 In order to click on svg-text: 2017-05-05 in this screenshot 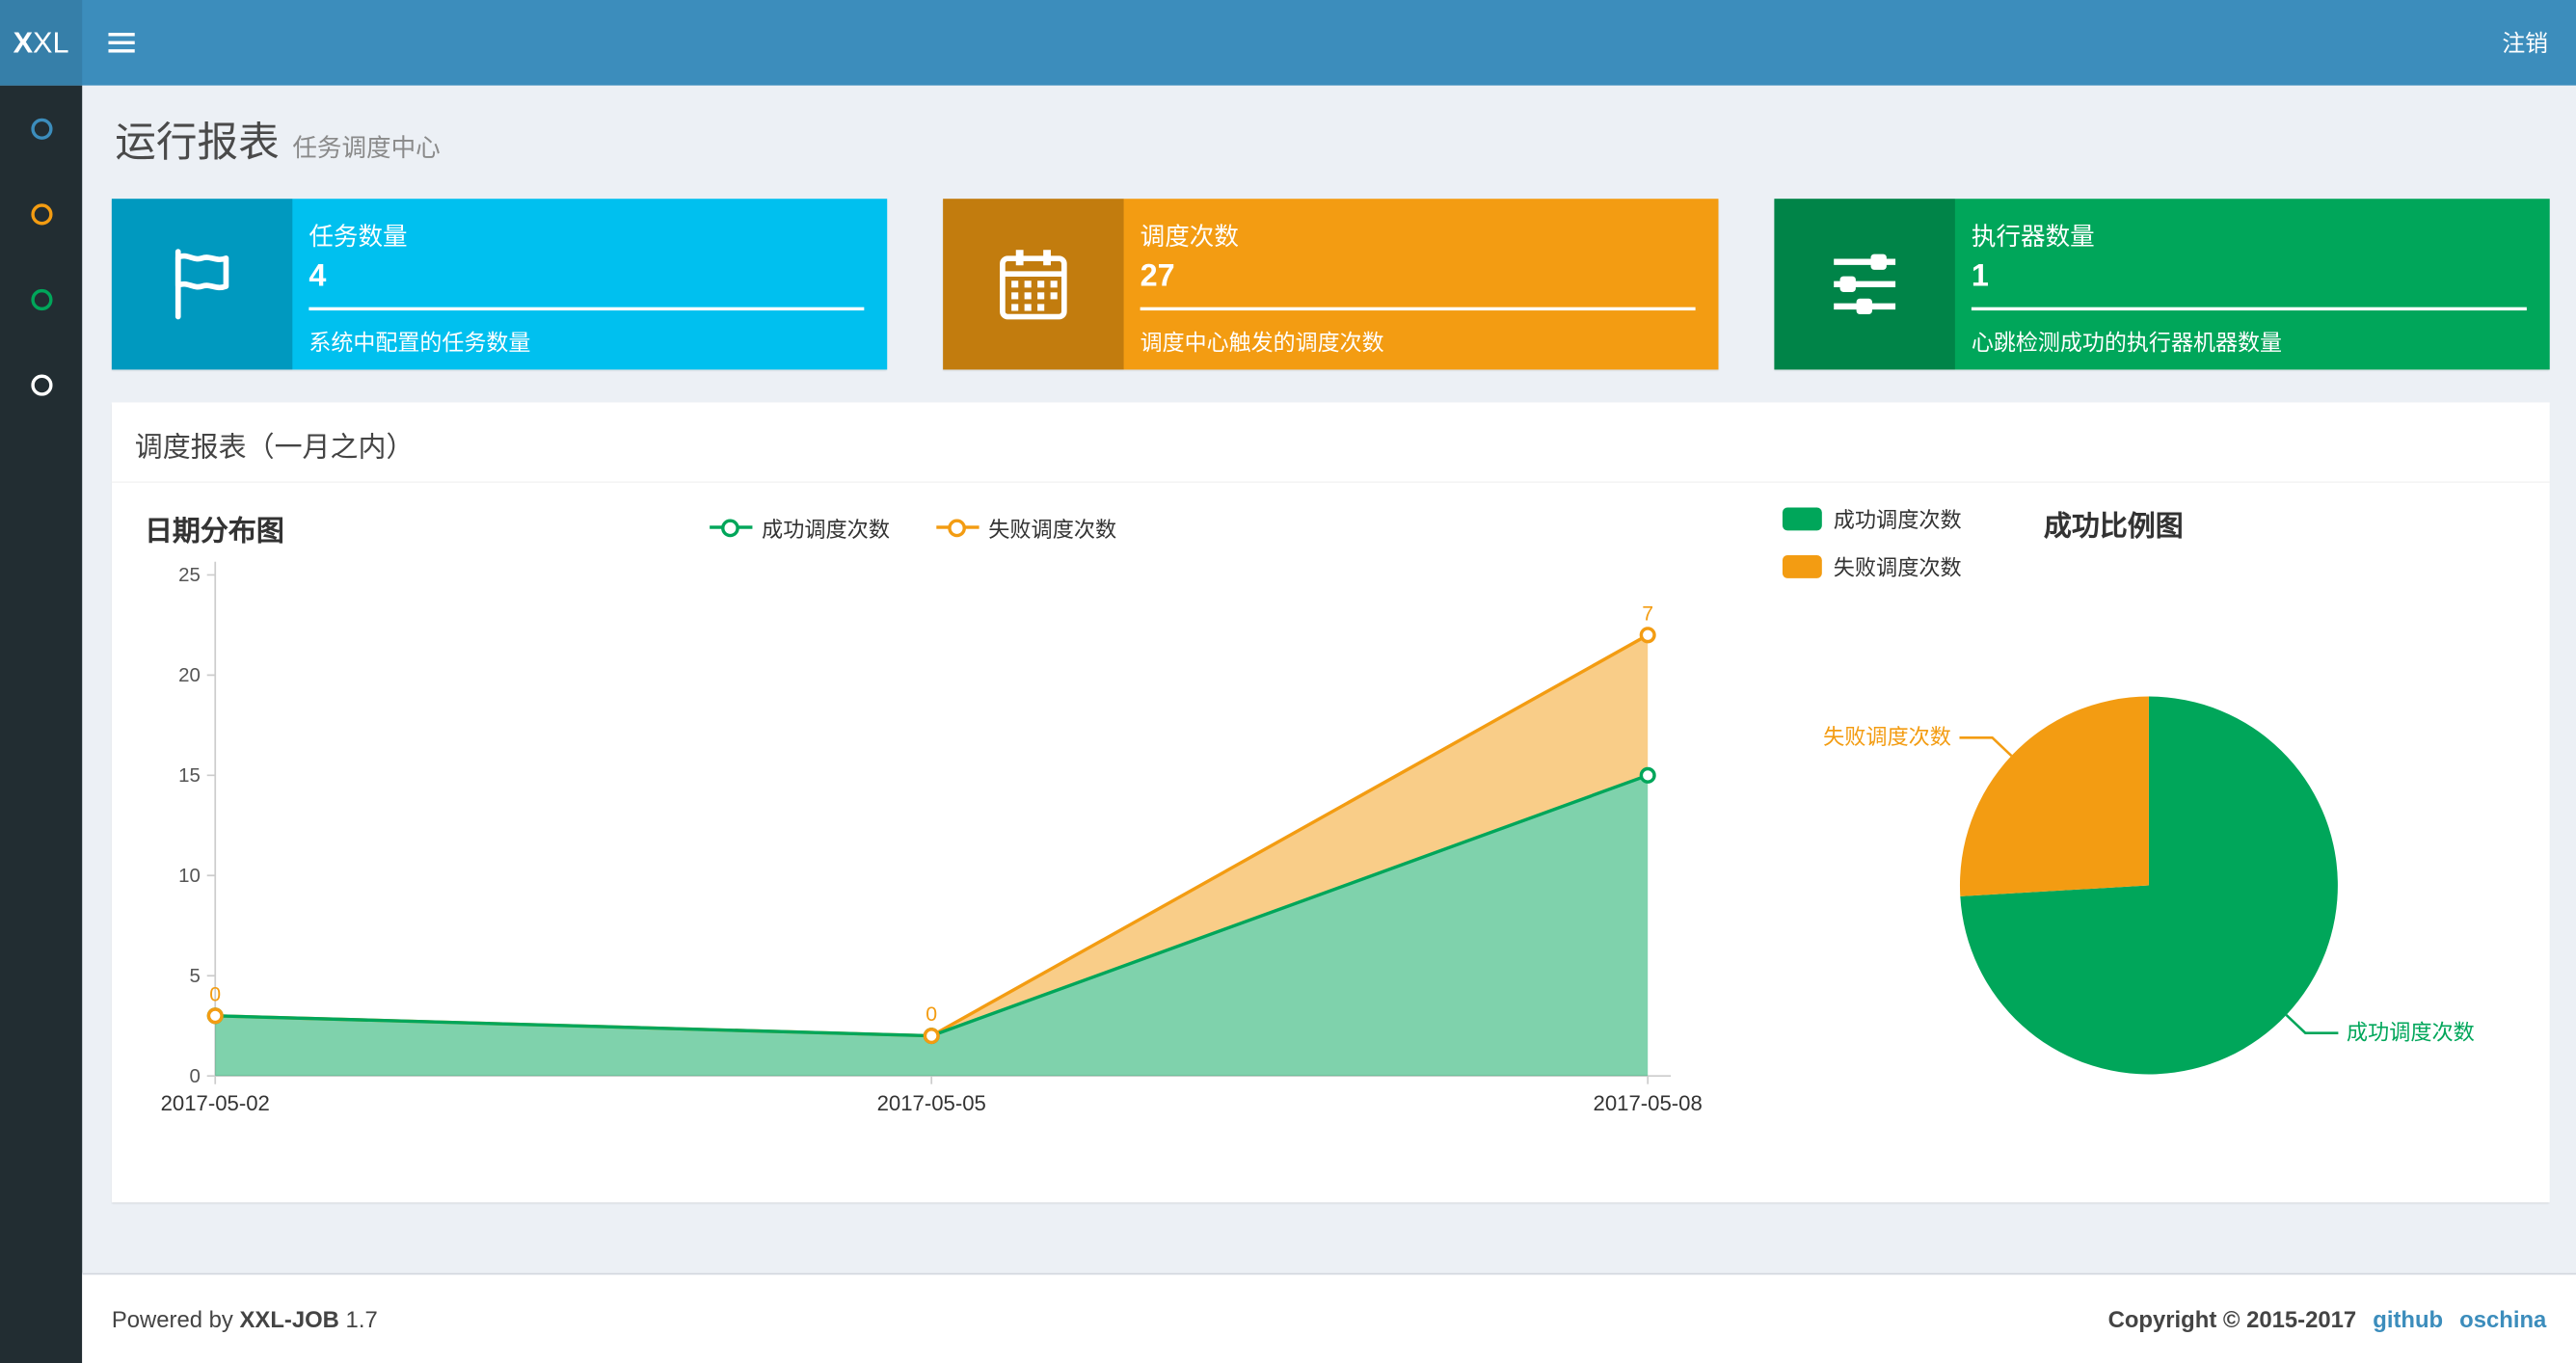, I will do `click(932, 1103)`.